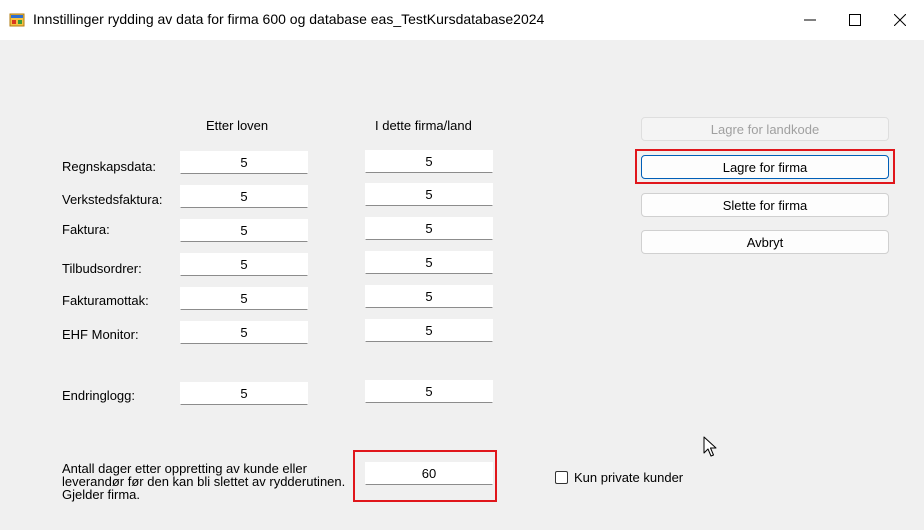  I want to click on row-label-regnskapsdata: Regnskapsdata:, so click(109, 166).